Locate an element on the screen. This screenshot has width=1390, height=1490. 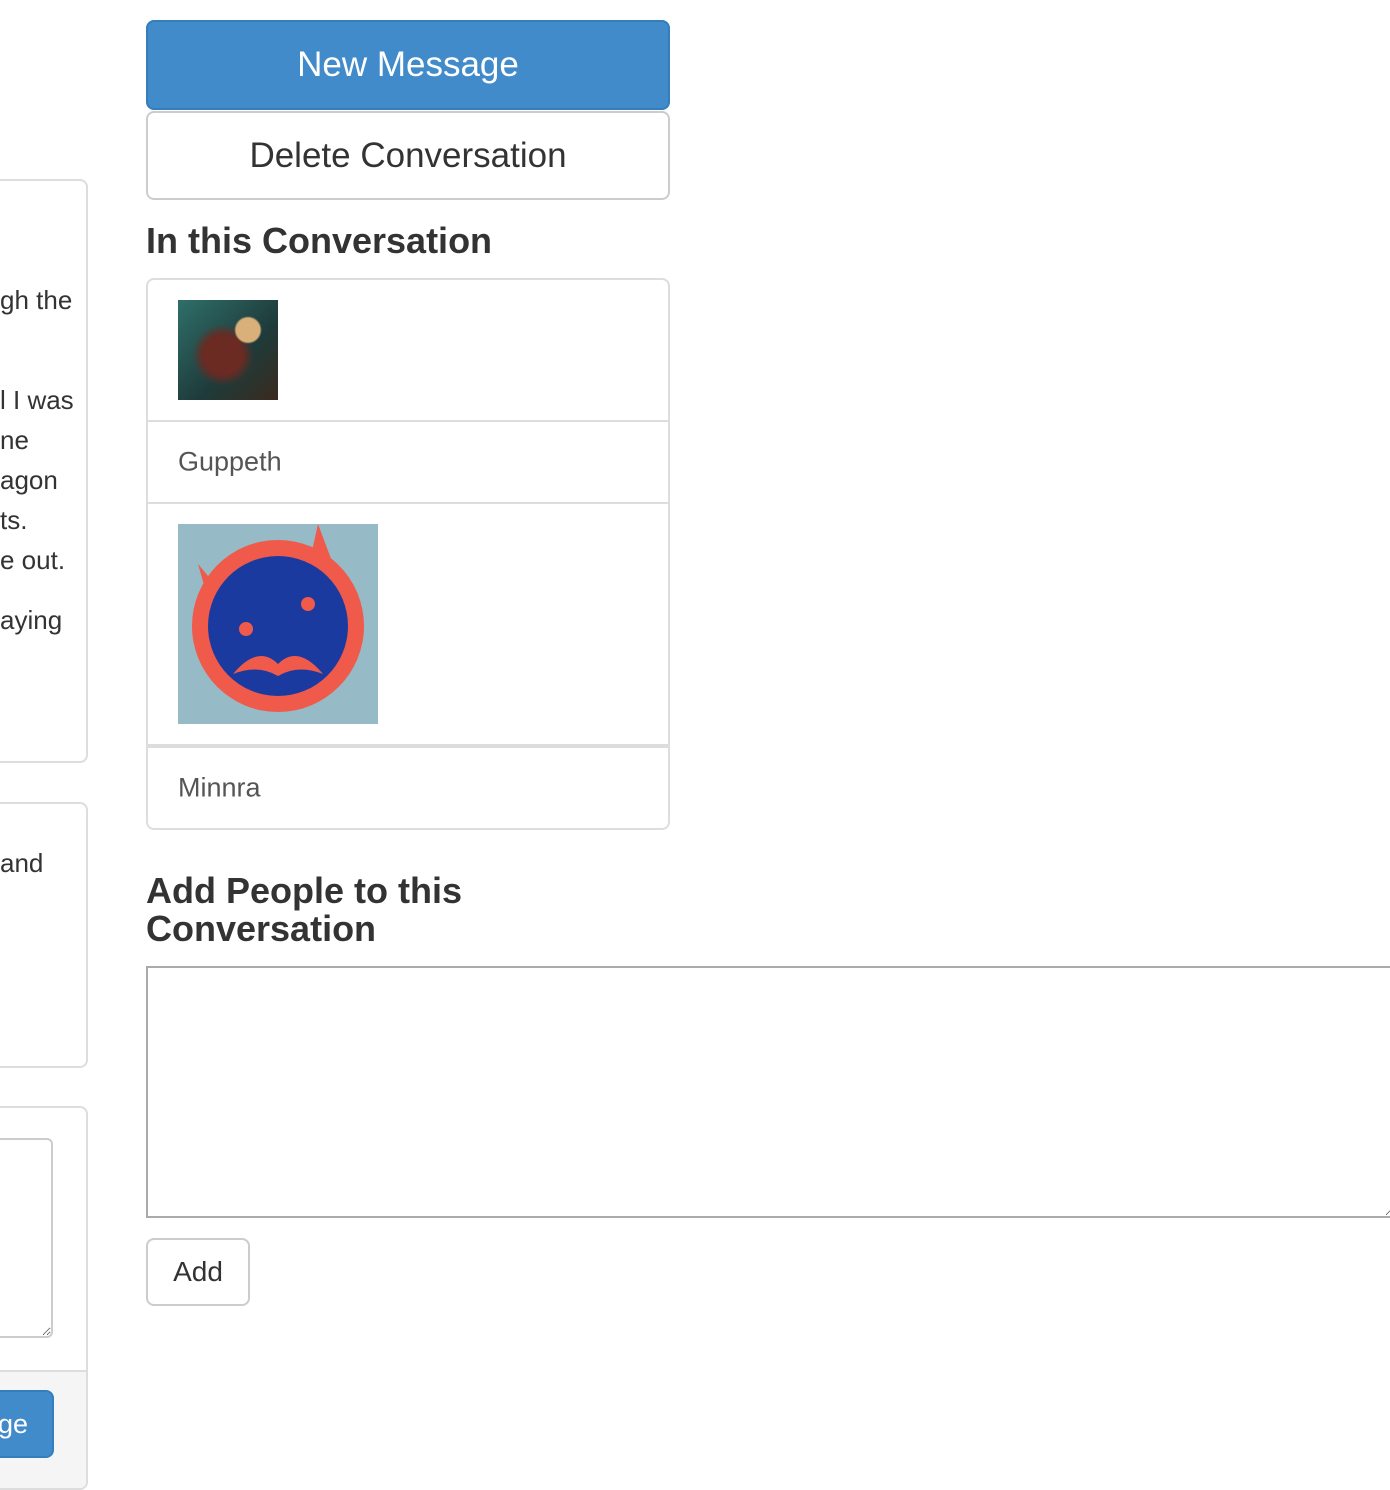
send-message-button: ge is located at coordinates (27, 1424).